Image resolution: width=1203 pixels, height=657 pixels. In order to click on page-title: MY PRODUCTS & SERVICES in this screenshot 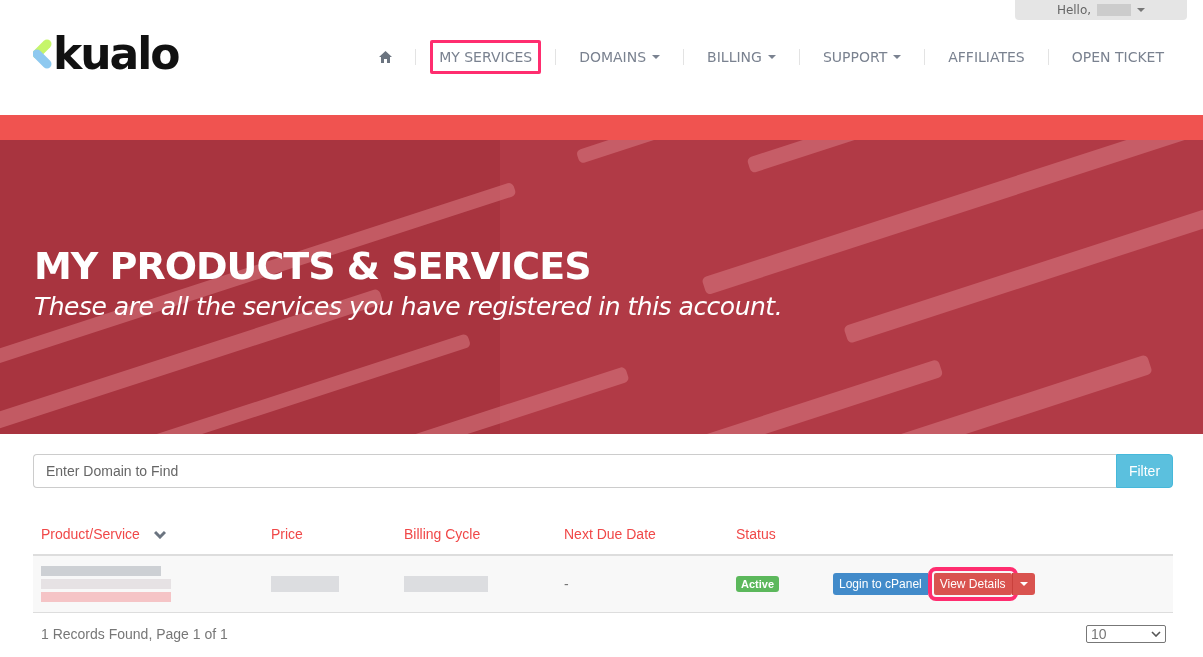, I will do `click(313, 267)`.